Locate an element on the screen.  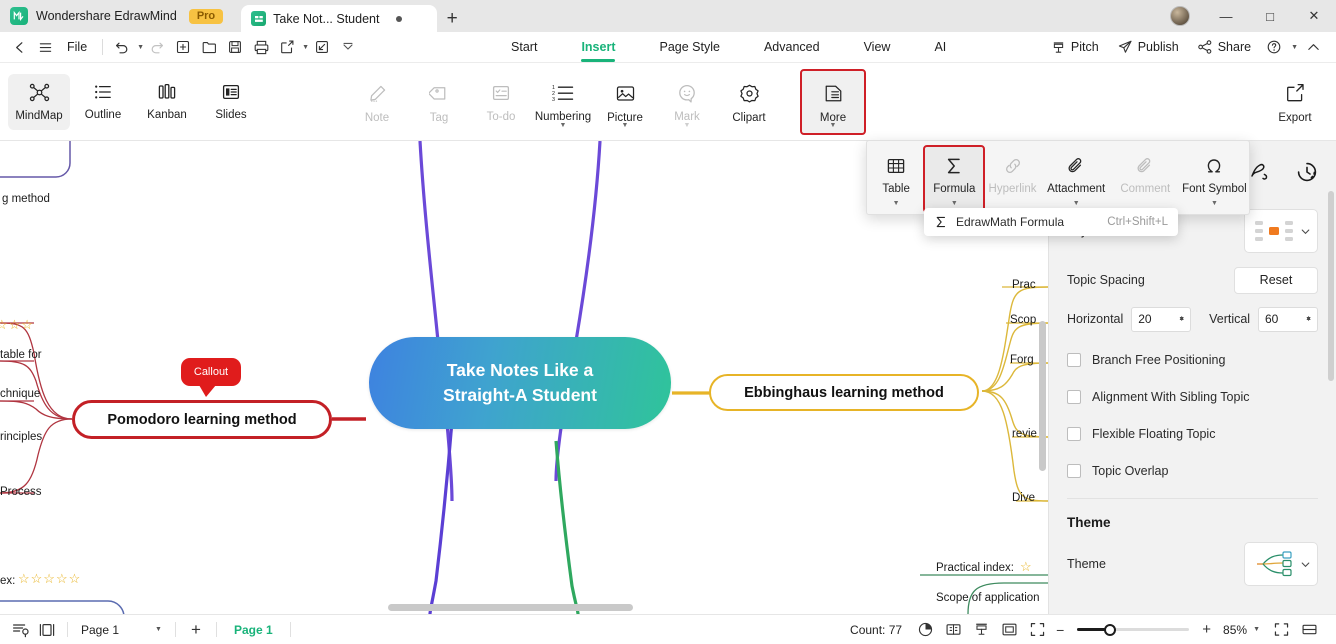
tab-start: Start is located at coordinates (524, 47).